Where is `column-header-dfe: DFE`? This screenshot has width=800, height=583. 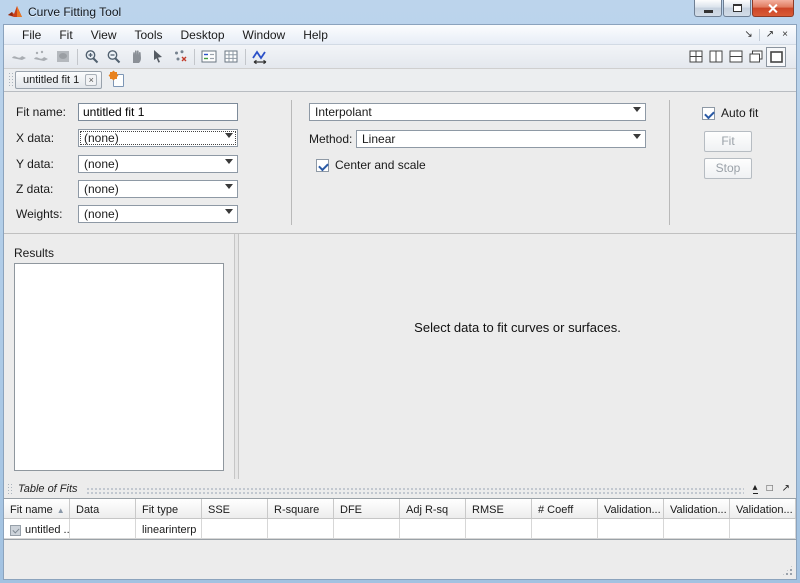
column-header-dfe: DFE is located at coordinates (367, 508).